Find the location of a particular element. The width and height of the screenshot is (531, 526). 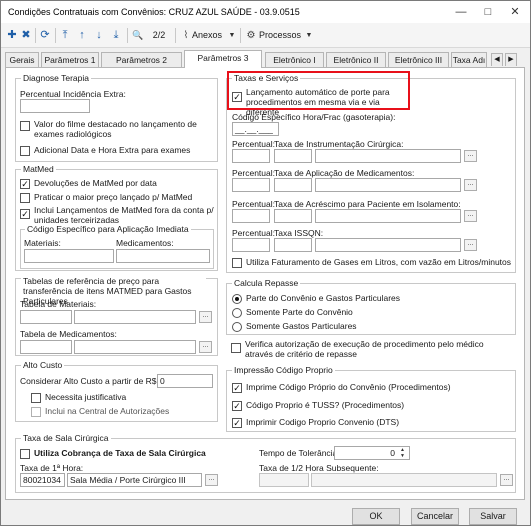

acrescimo-desc is located at coordinates (388, 216).